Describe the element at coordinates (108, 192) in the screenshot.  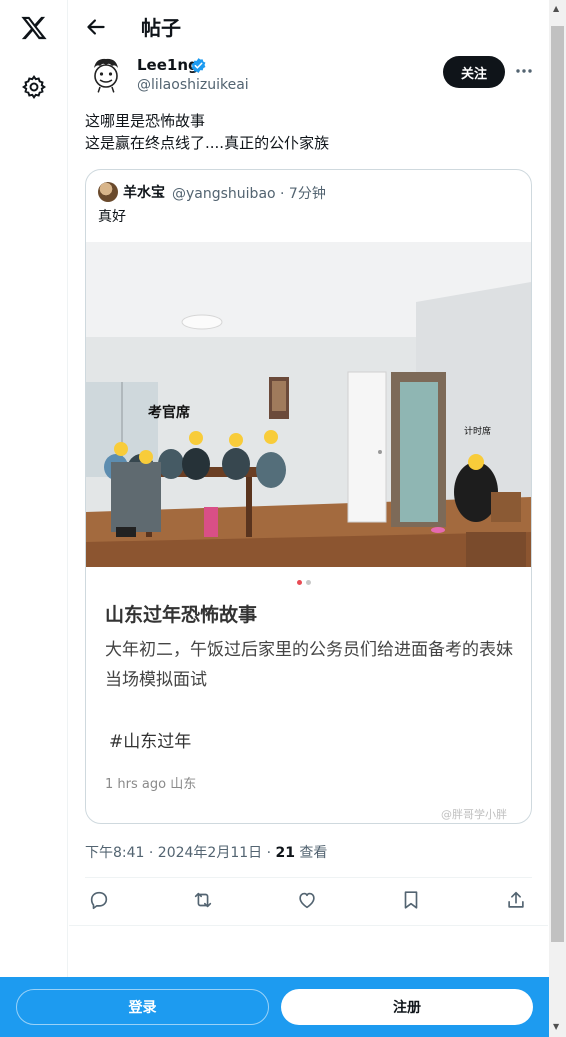
I see `quote-avatar` at that location.